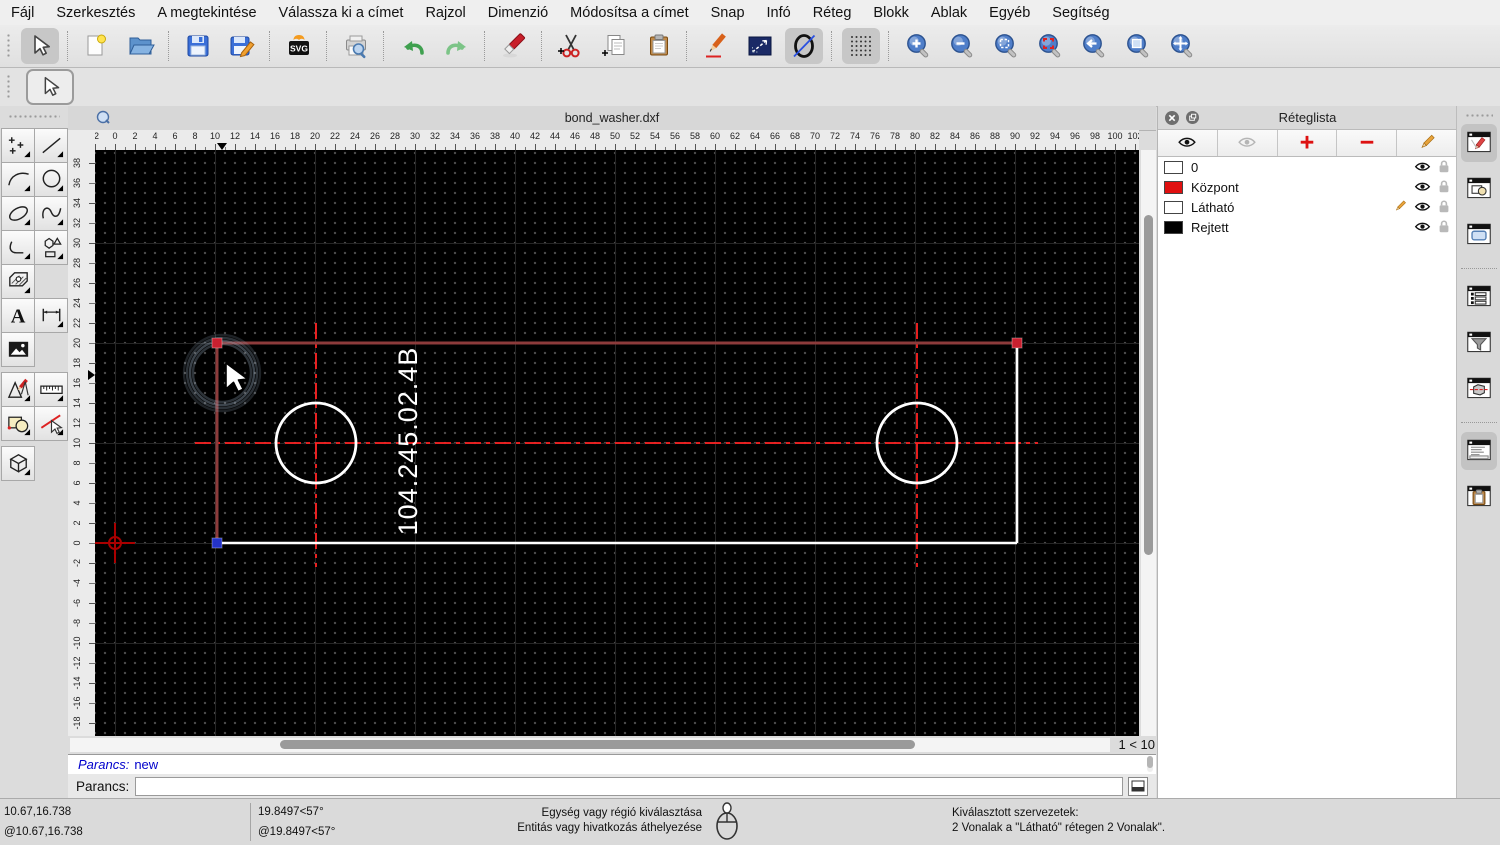  Describe the element at coordinates (1006, 46) in the screenshot. I see `zoom-auto-button` at that location.